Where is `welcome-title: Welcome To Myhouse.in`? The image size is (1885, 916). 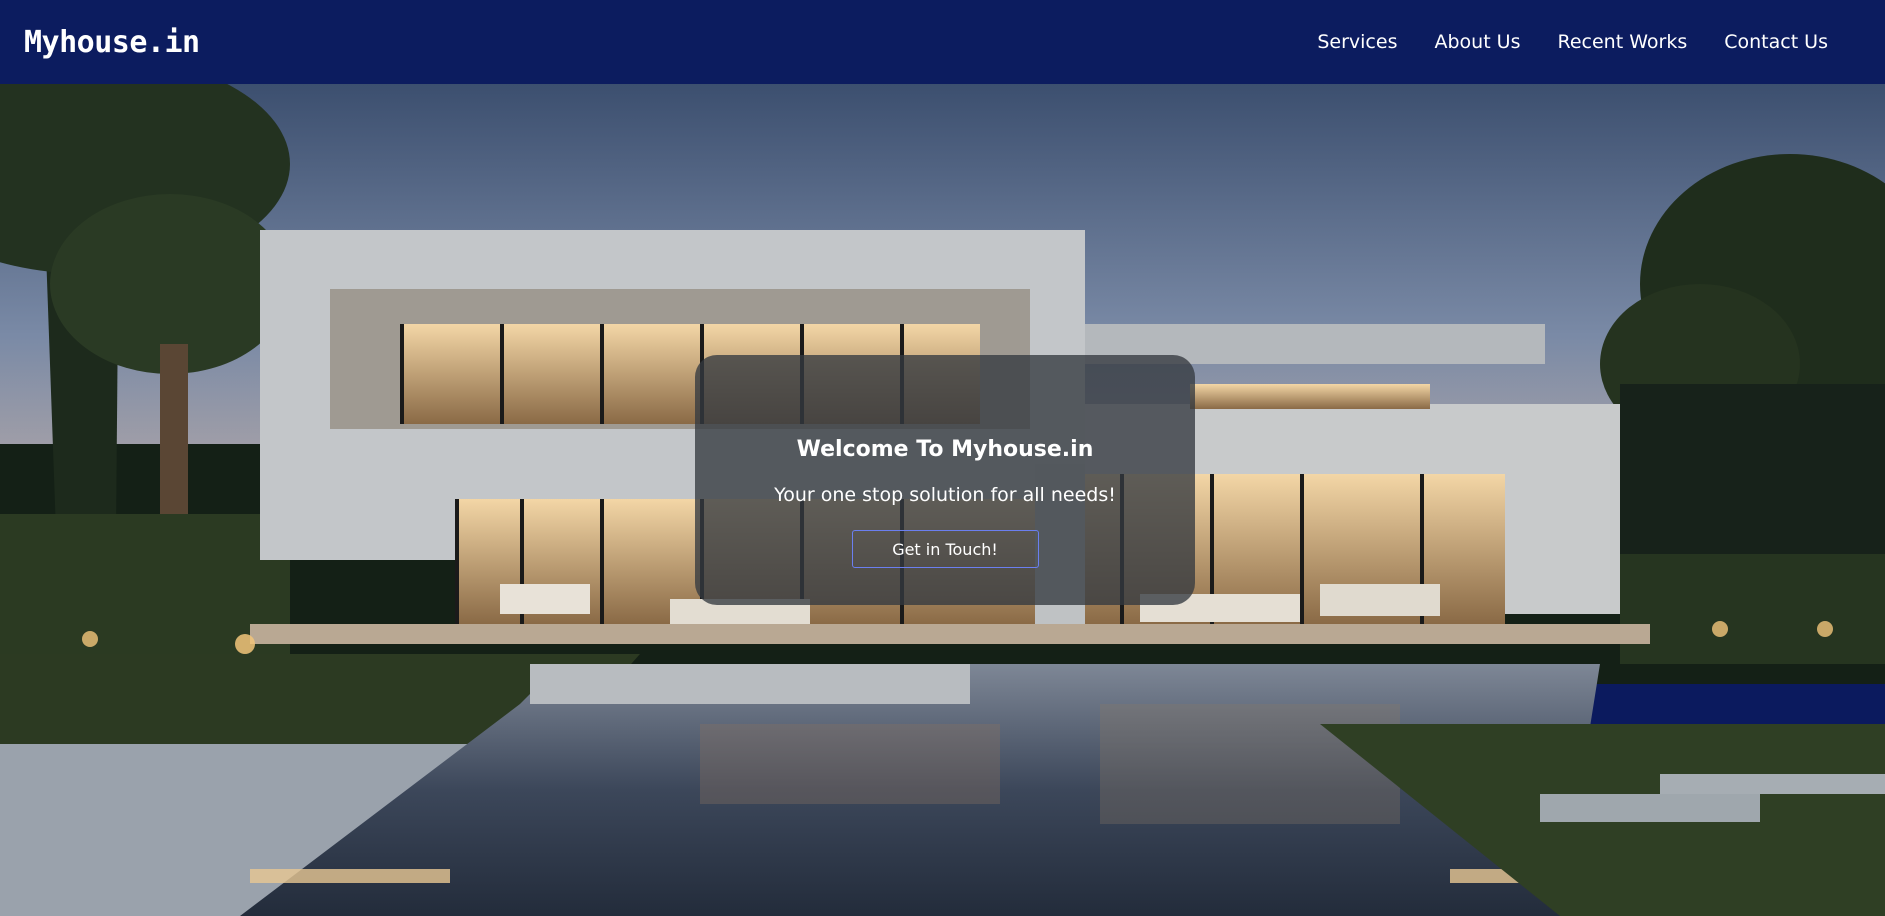 welcome-title: Welcome To Myhouse.in is located at coordinates (945, 449).